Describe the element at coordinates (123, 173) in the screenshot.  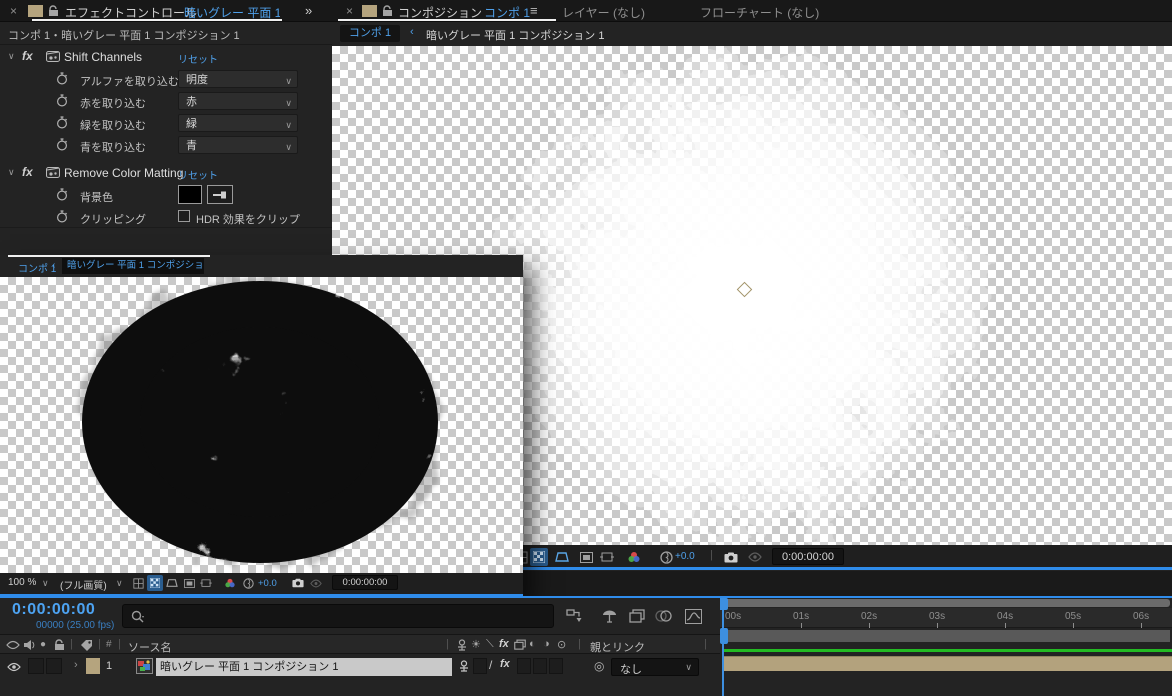
I see `effect-name: Remove Color Matting` at that location.